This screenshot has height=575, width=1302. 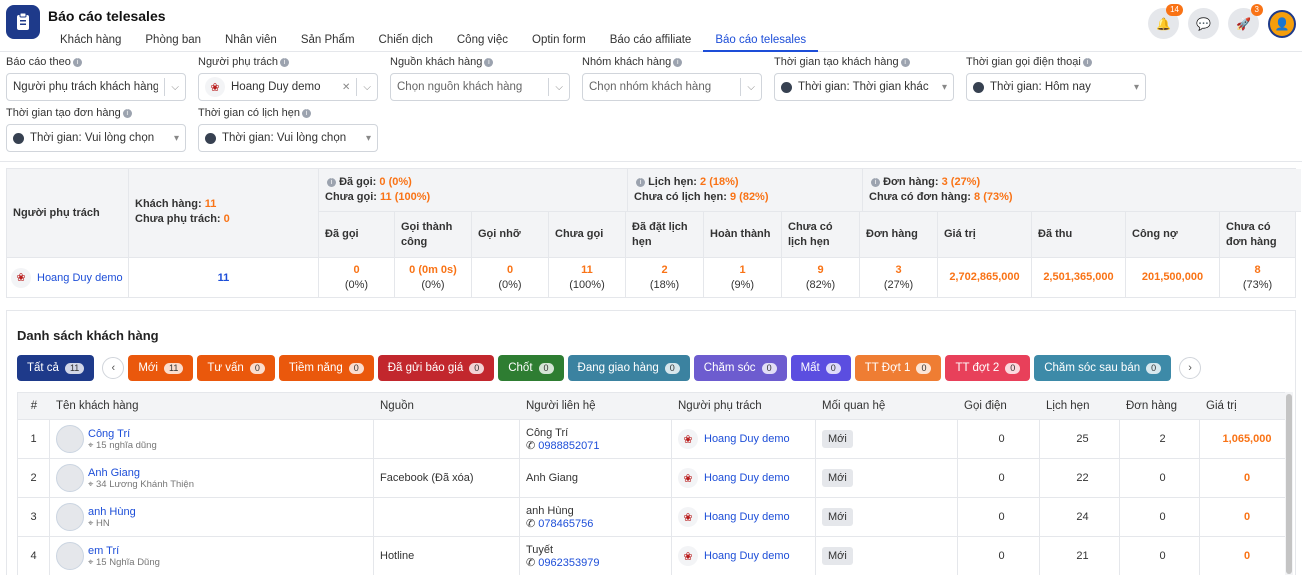 I want to click on status-chip: Chăm sóc sau bán 0, so click(x=1103, y=368).